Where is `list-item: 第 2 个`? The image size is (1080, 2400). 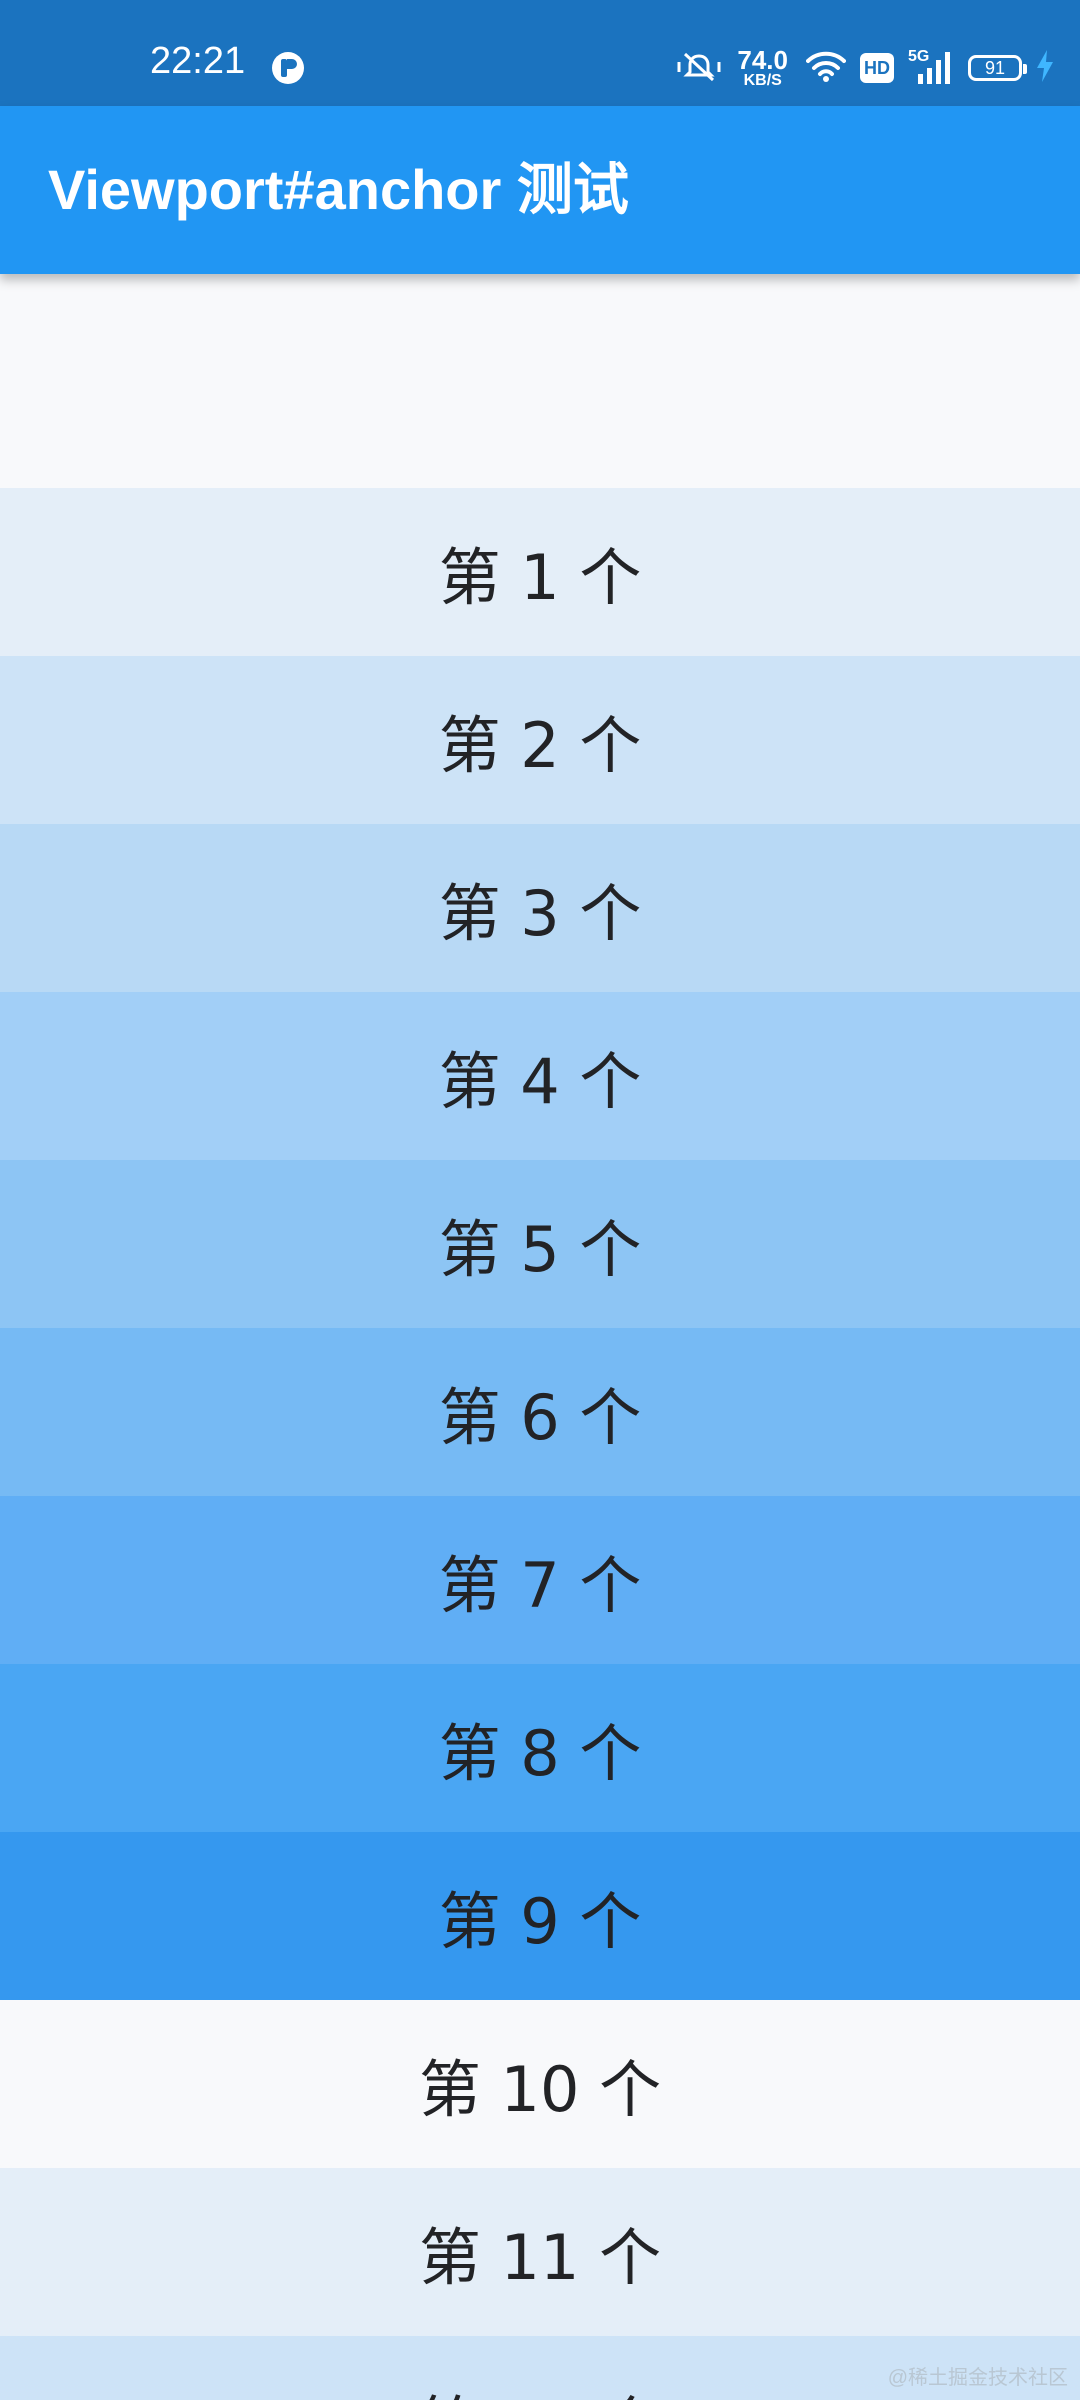 list-item: 第 2 个 is located at coordinates (540, 740).